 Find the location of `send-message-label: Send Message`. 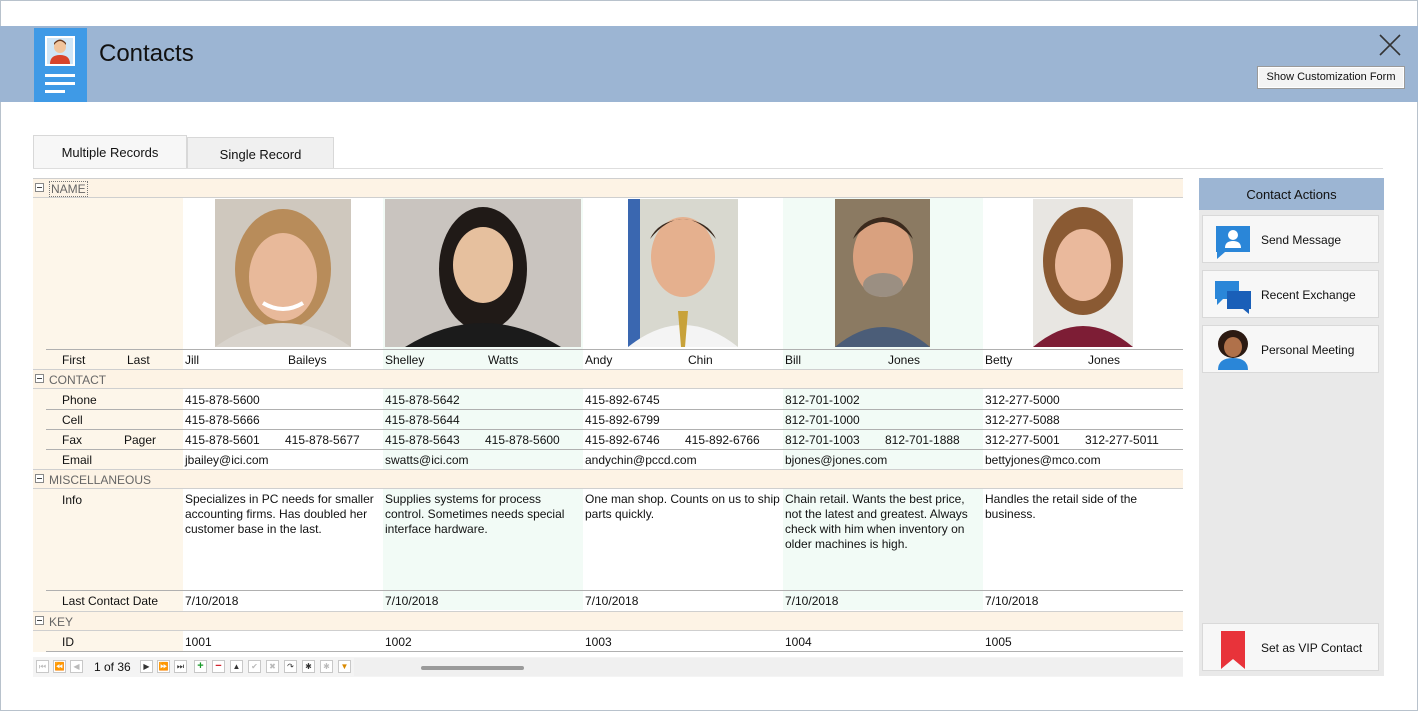

send-message-label: Send Message is located at coordinates (1301, 240).